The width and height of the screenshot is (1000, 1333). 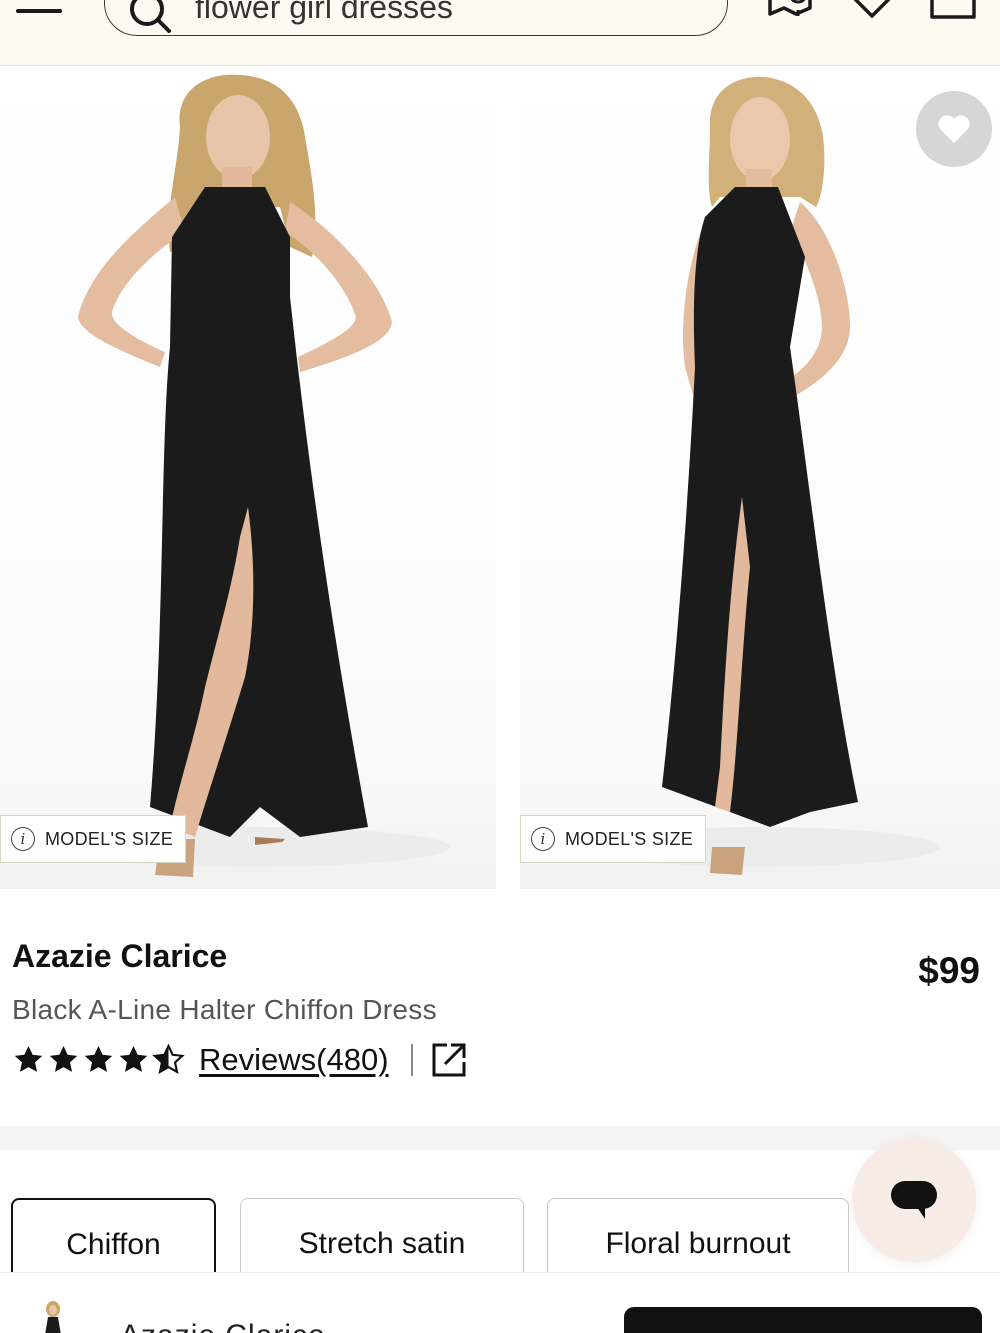 I want to click on top-header: flower girl dresses, so click(x=500, y=33).